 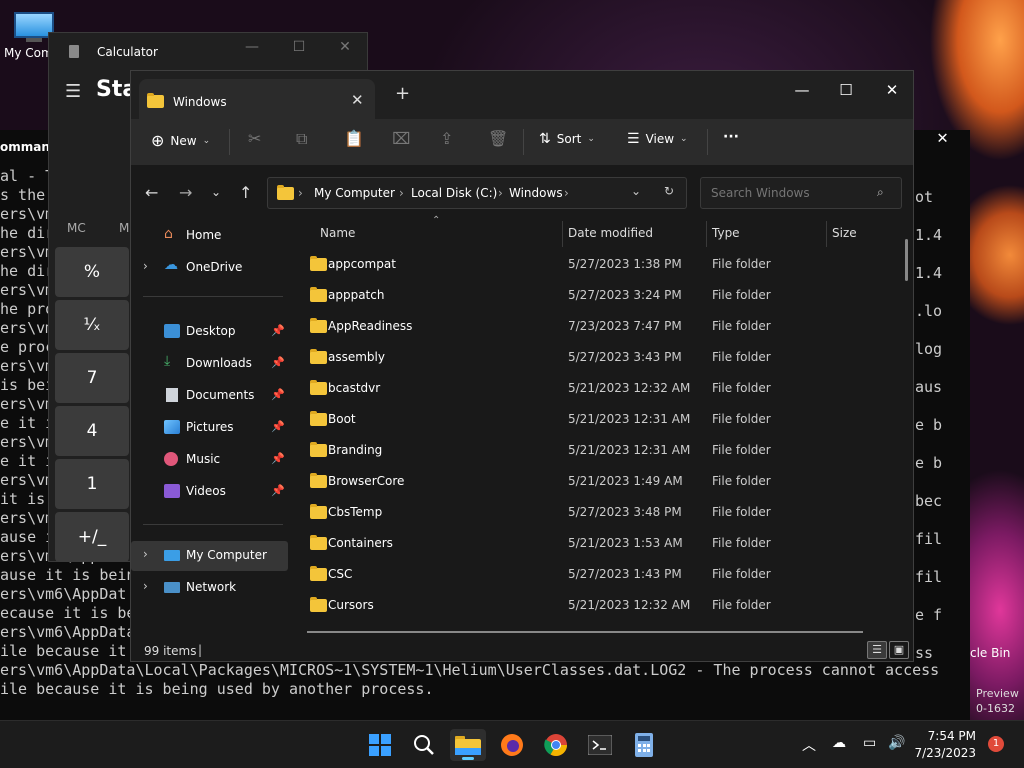 What do you see at coordinates (257, 99) in the screenshot?
I see `explorer-tab: Windows ✕` at bounding box center [257, 99].